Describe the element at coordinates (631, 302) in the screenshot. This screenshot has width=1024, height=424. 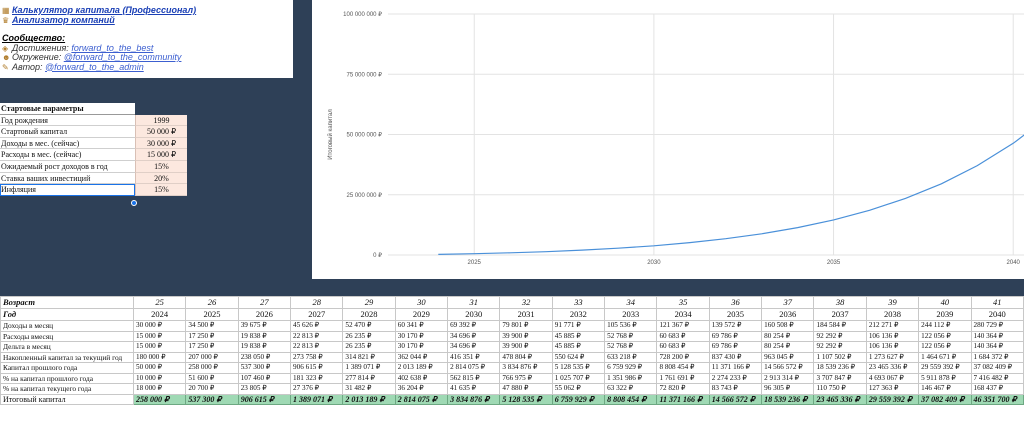
I see `table-cell: 34` at that location.